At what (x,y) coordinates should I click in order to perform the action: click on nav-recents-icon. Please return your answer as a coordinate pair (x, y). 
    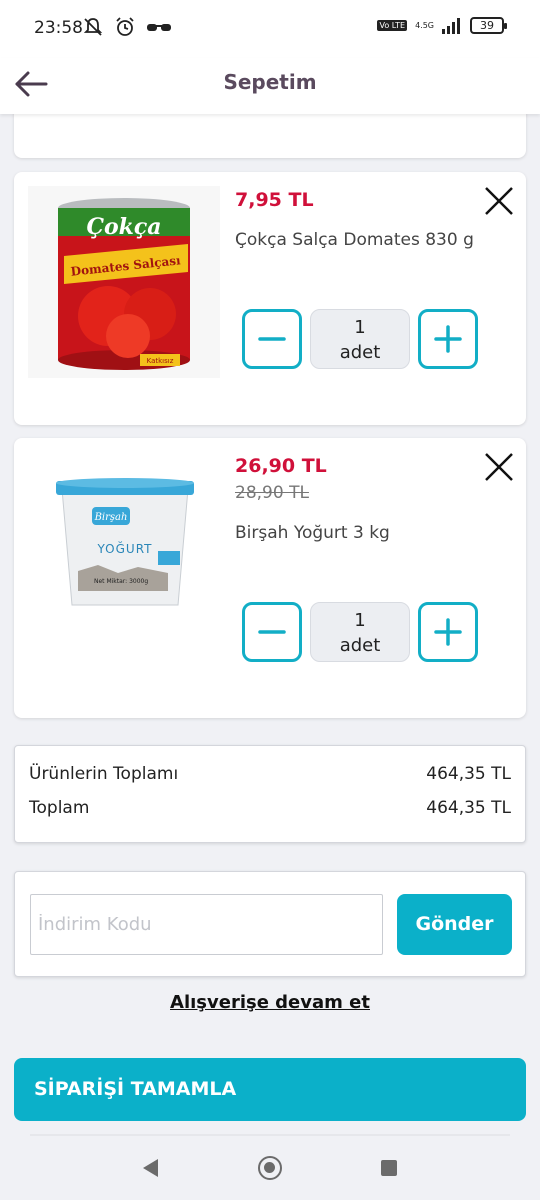
    Looking at the image, I should click on (389, 1168).